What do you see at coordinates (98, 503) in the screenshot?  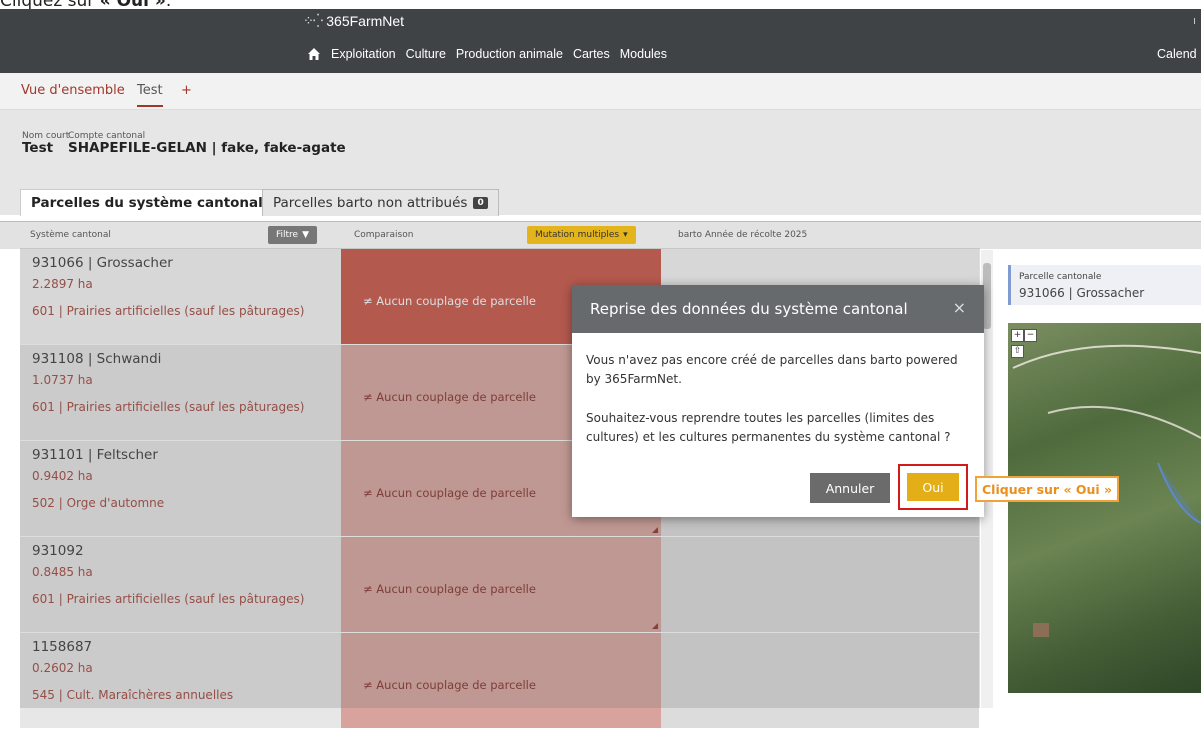 I see `parcel-culture: 502 | Orge d'automne` at bounding box center [98, 503].